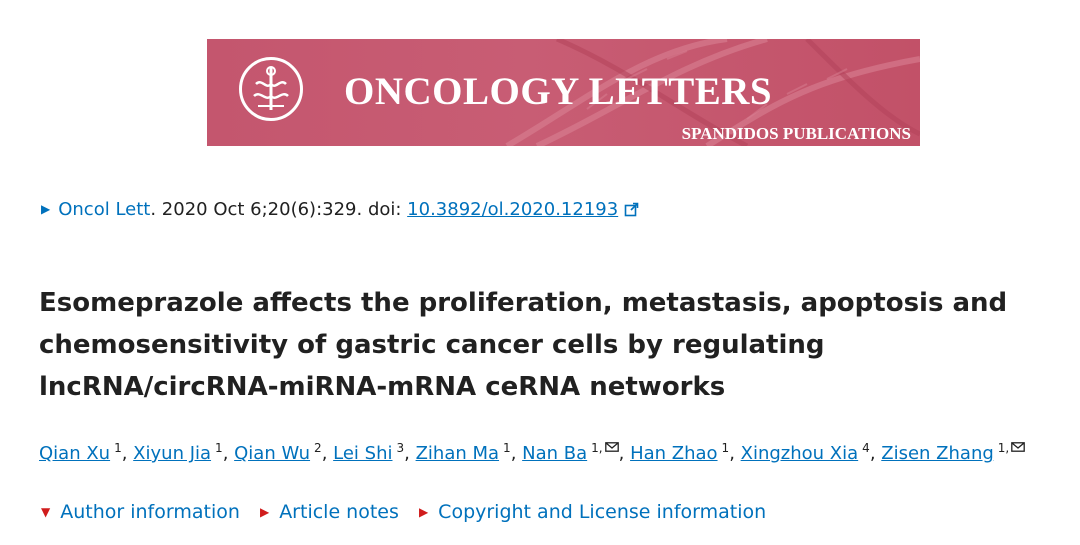 Image resolution: width=1080 pixels, height=545 pixels. I want to click on publisher-name: SPANDIDOS PUBLICATIONS, so click(796, 133).